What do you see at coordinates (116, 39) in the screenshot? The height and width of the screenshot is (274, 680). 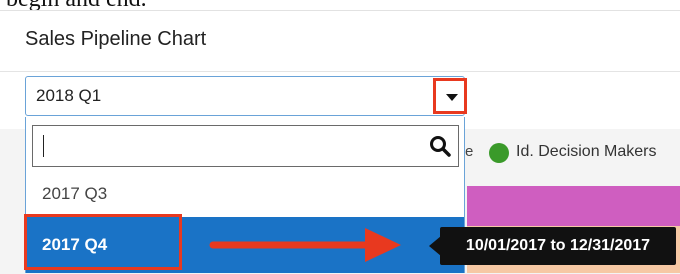 I see `dashlet-title: Sales Pipeline Chart` at bounding box center [116, 39].